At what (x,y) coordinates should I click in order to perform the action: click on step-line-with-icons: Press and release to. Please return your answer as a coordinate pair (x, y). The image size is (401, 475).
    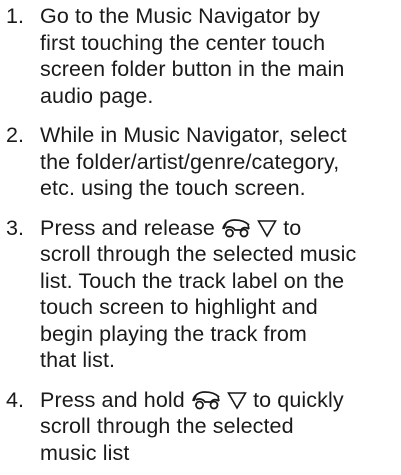
    Looking at the image, I should click on (217, 228).